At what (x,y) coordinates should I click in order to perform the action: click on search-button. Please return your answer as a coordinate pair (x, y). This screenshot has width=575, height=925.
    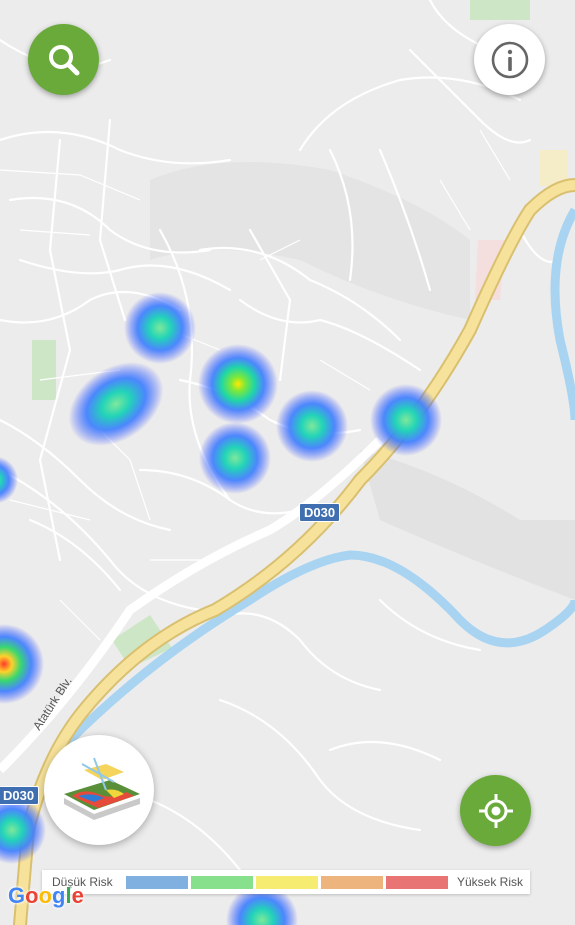
    Looking at the image, I should click on (63, 59).